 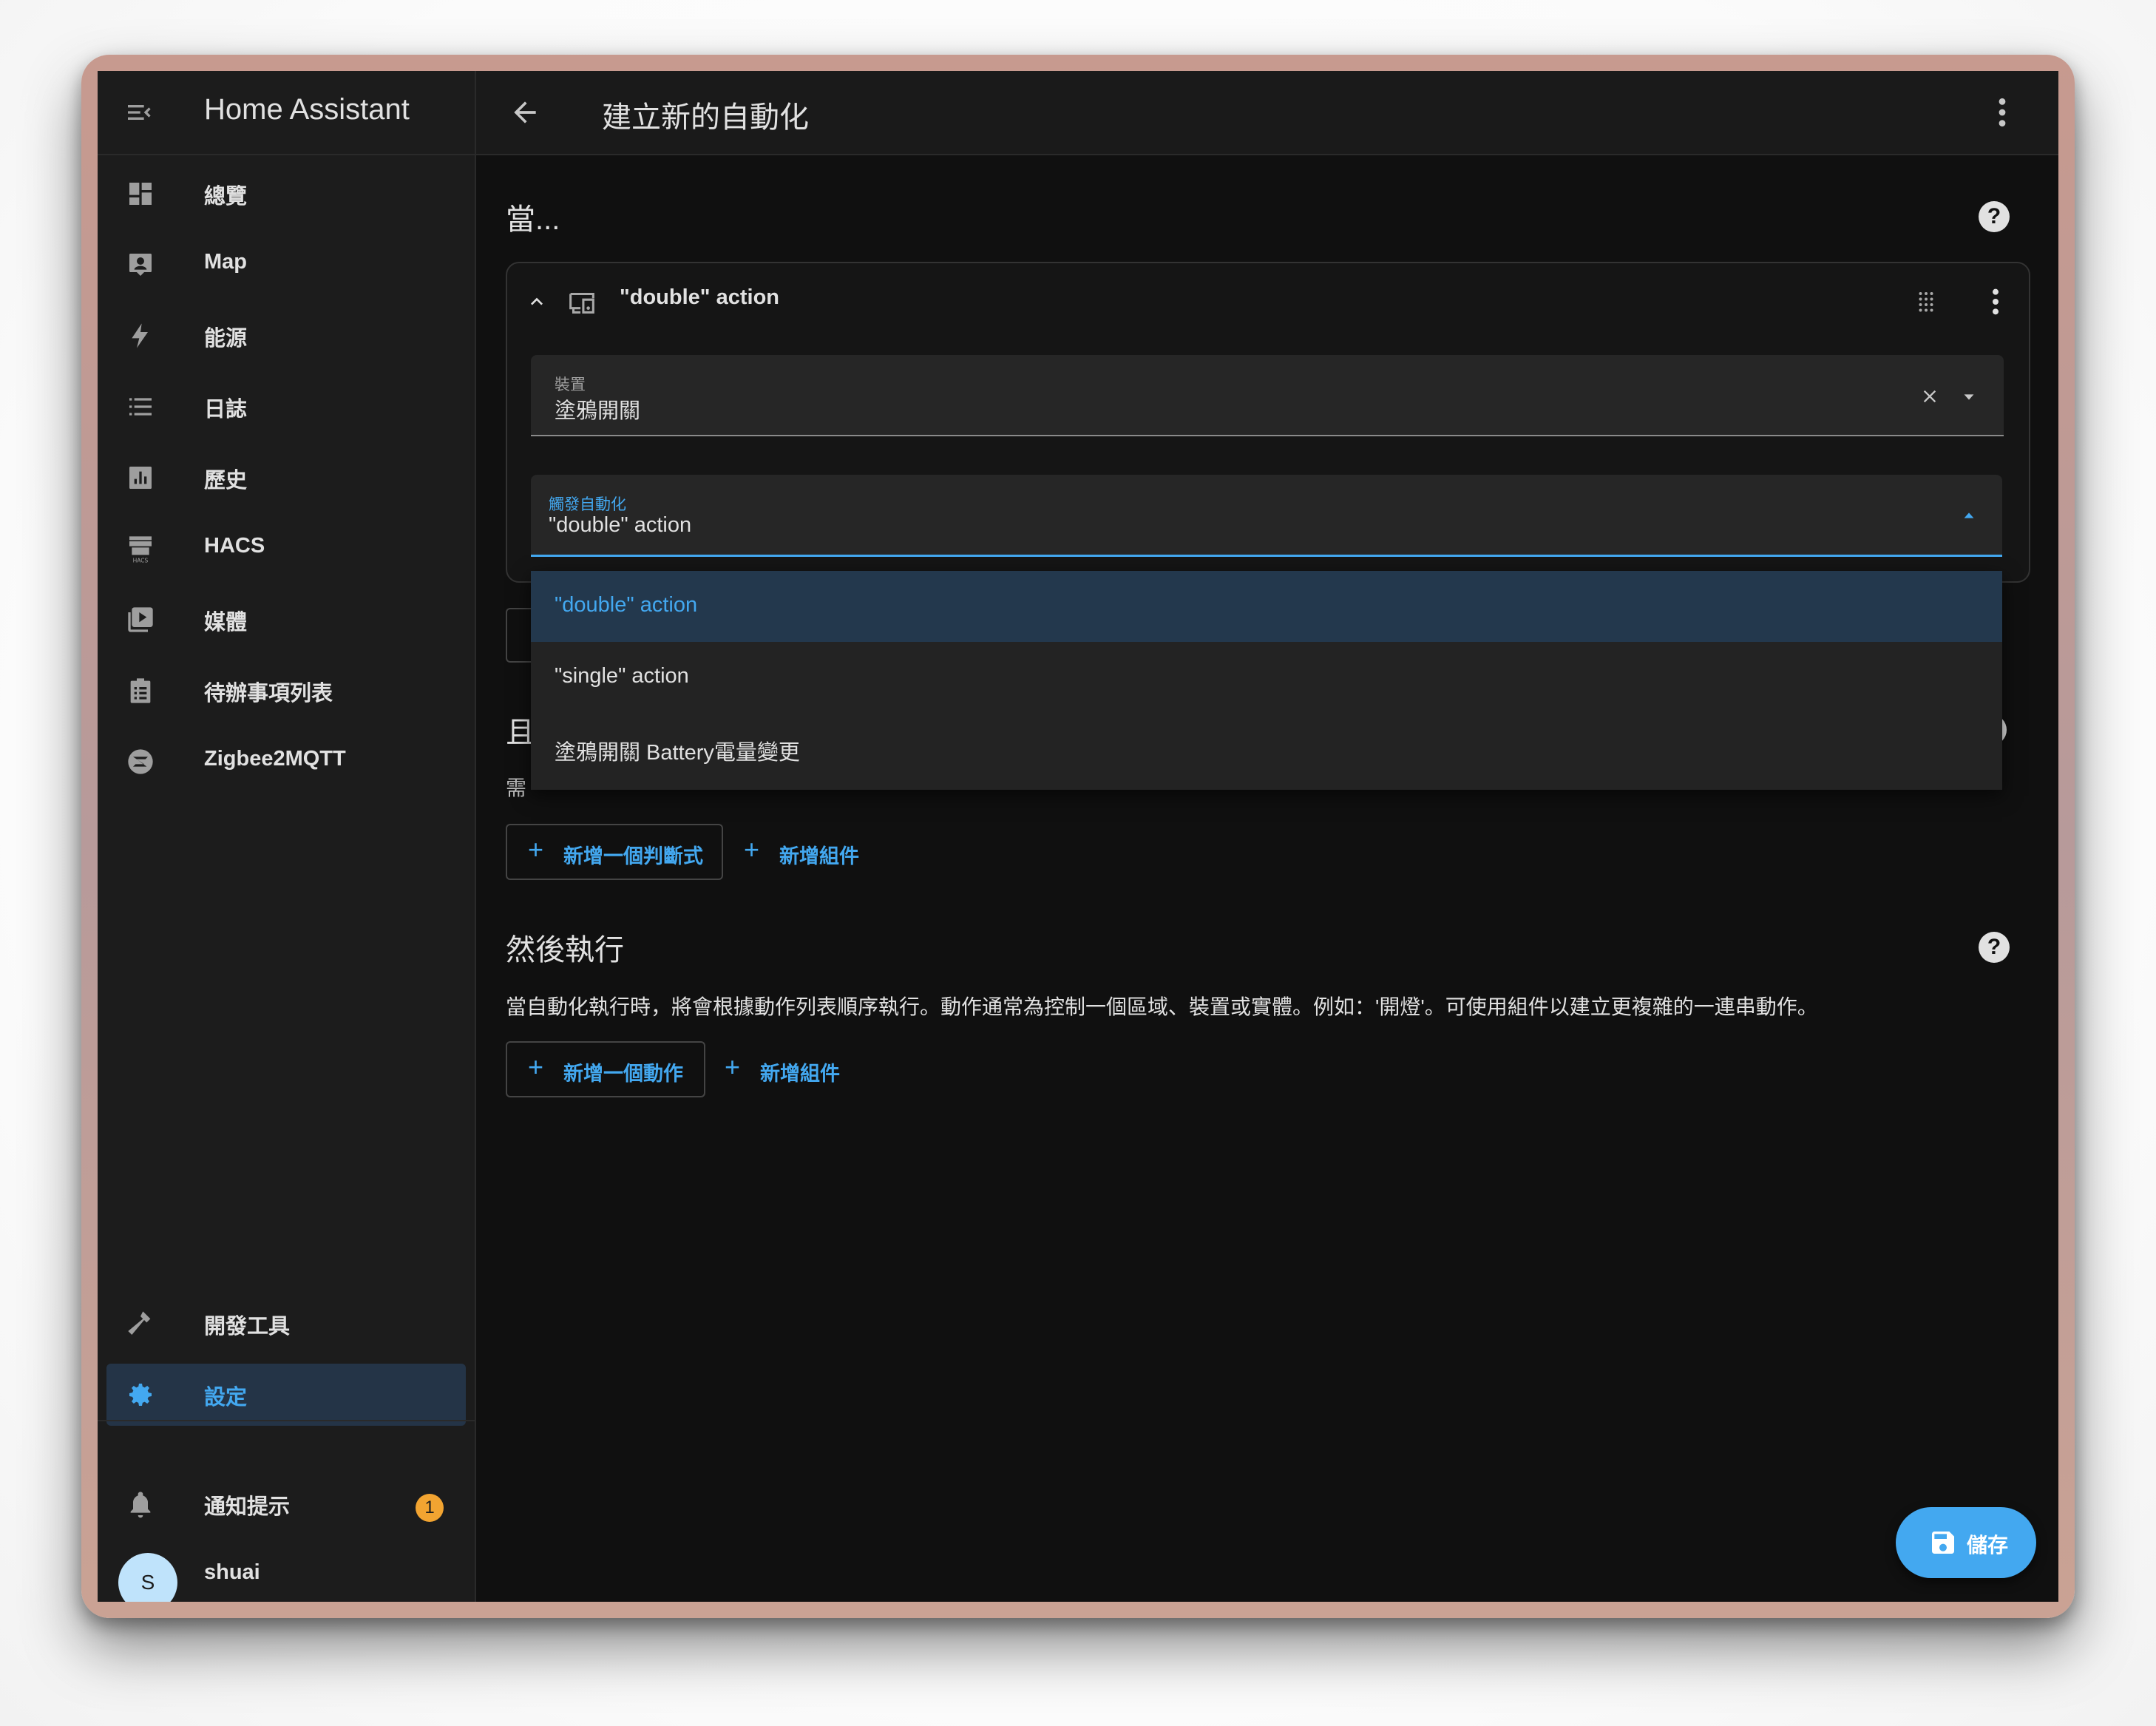 What do you see at coordinates (140, 194) in the screenshot?
I see `dashboard-icon` at bounding box center [140, 194].